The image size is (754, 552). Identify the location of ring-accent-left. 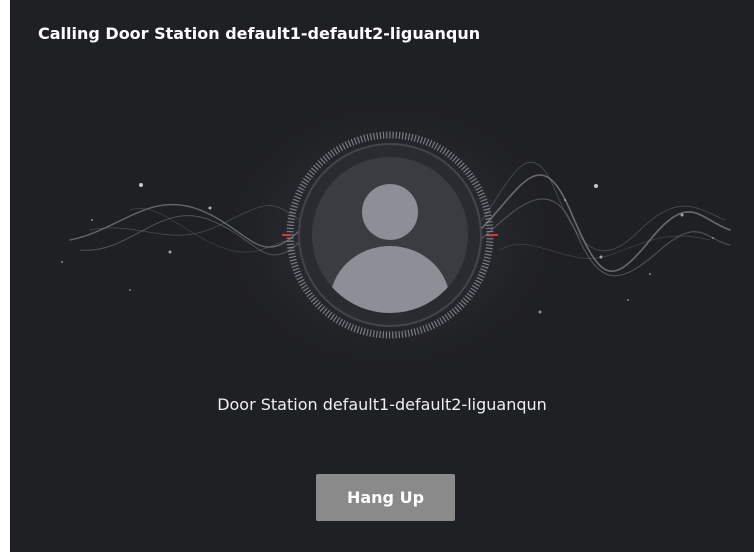
(286, 235).